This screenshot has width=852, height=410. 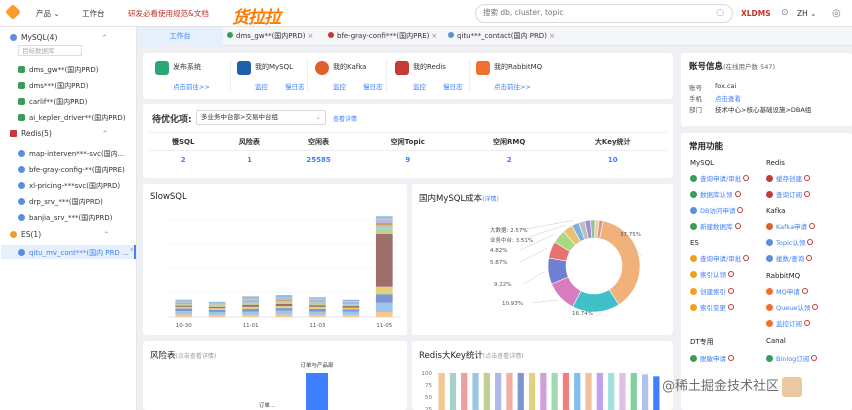 I want to click on user-name: XLDMS, so click(x=756, y=13).